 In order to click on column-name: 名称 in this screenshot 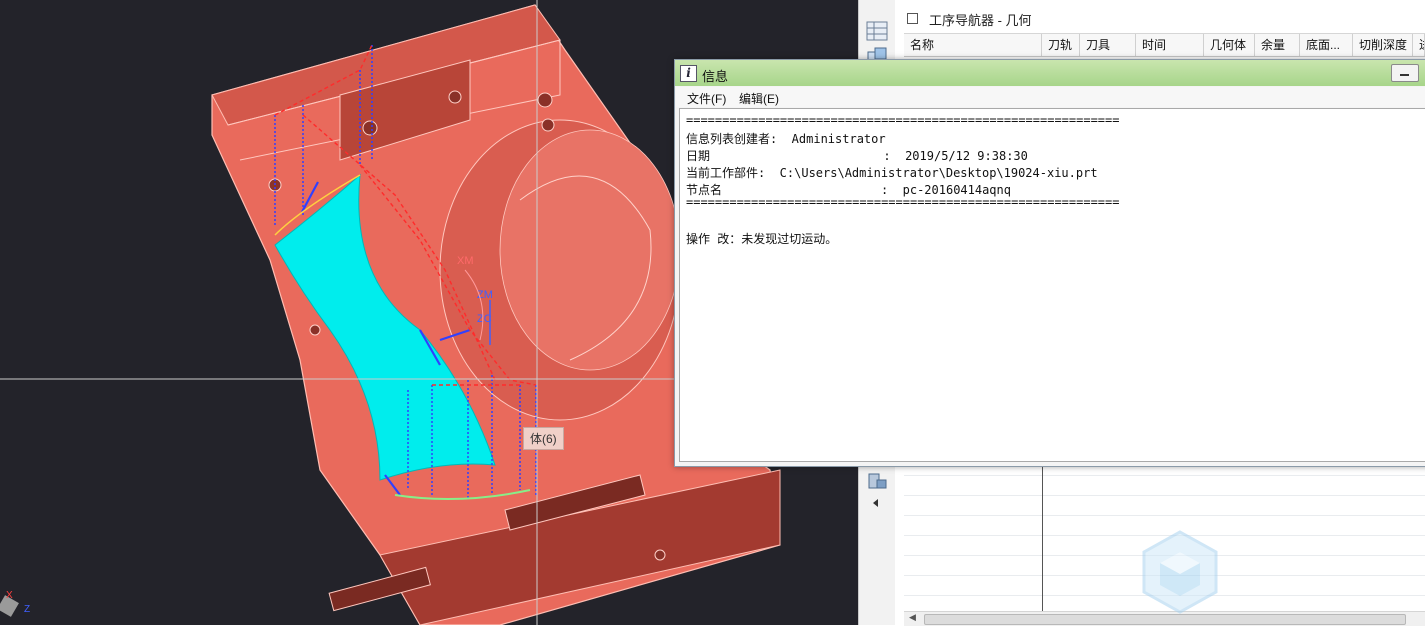, I will do `click(973, 45)`.